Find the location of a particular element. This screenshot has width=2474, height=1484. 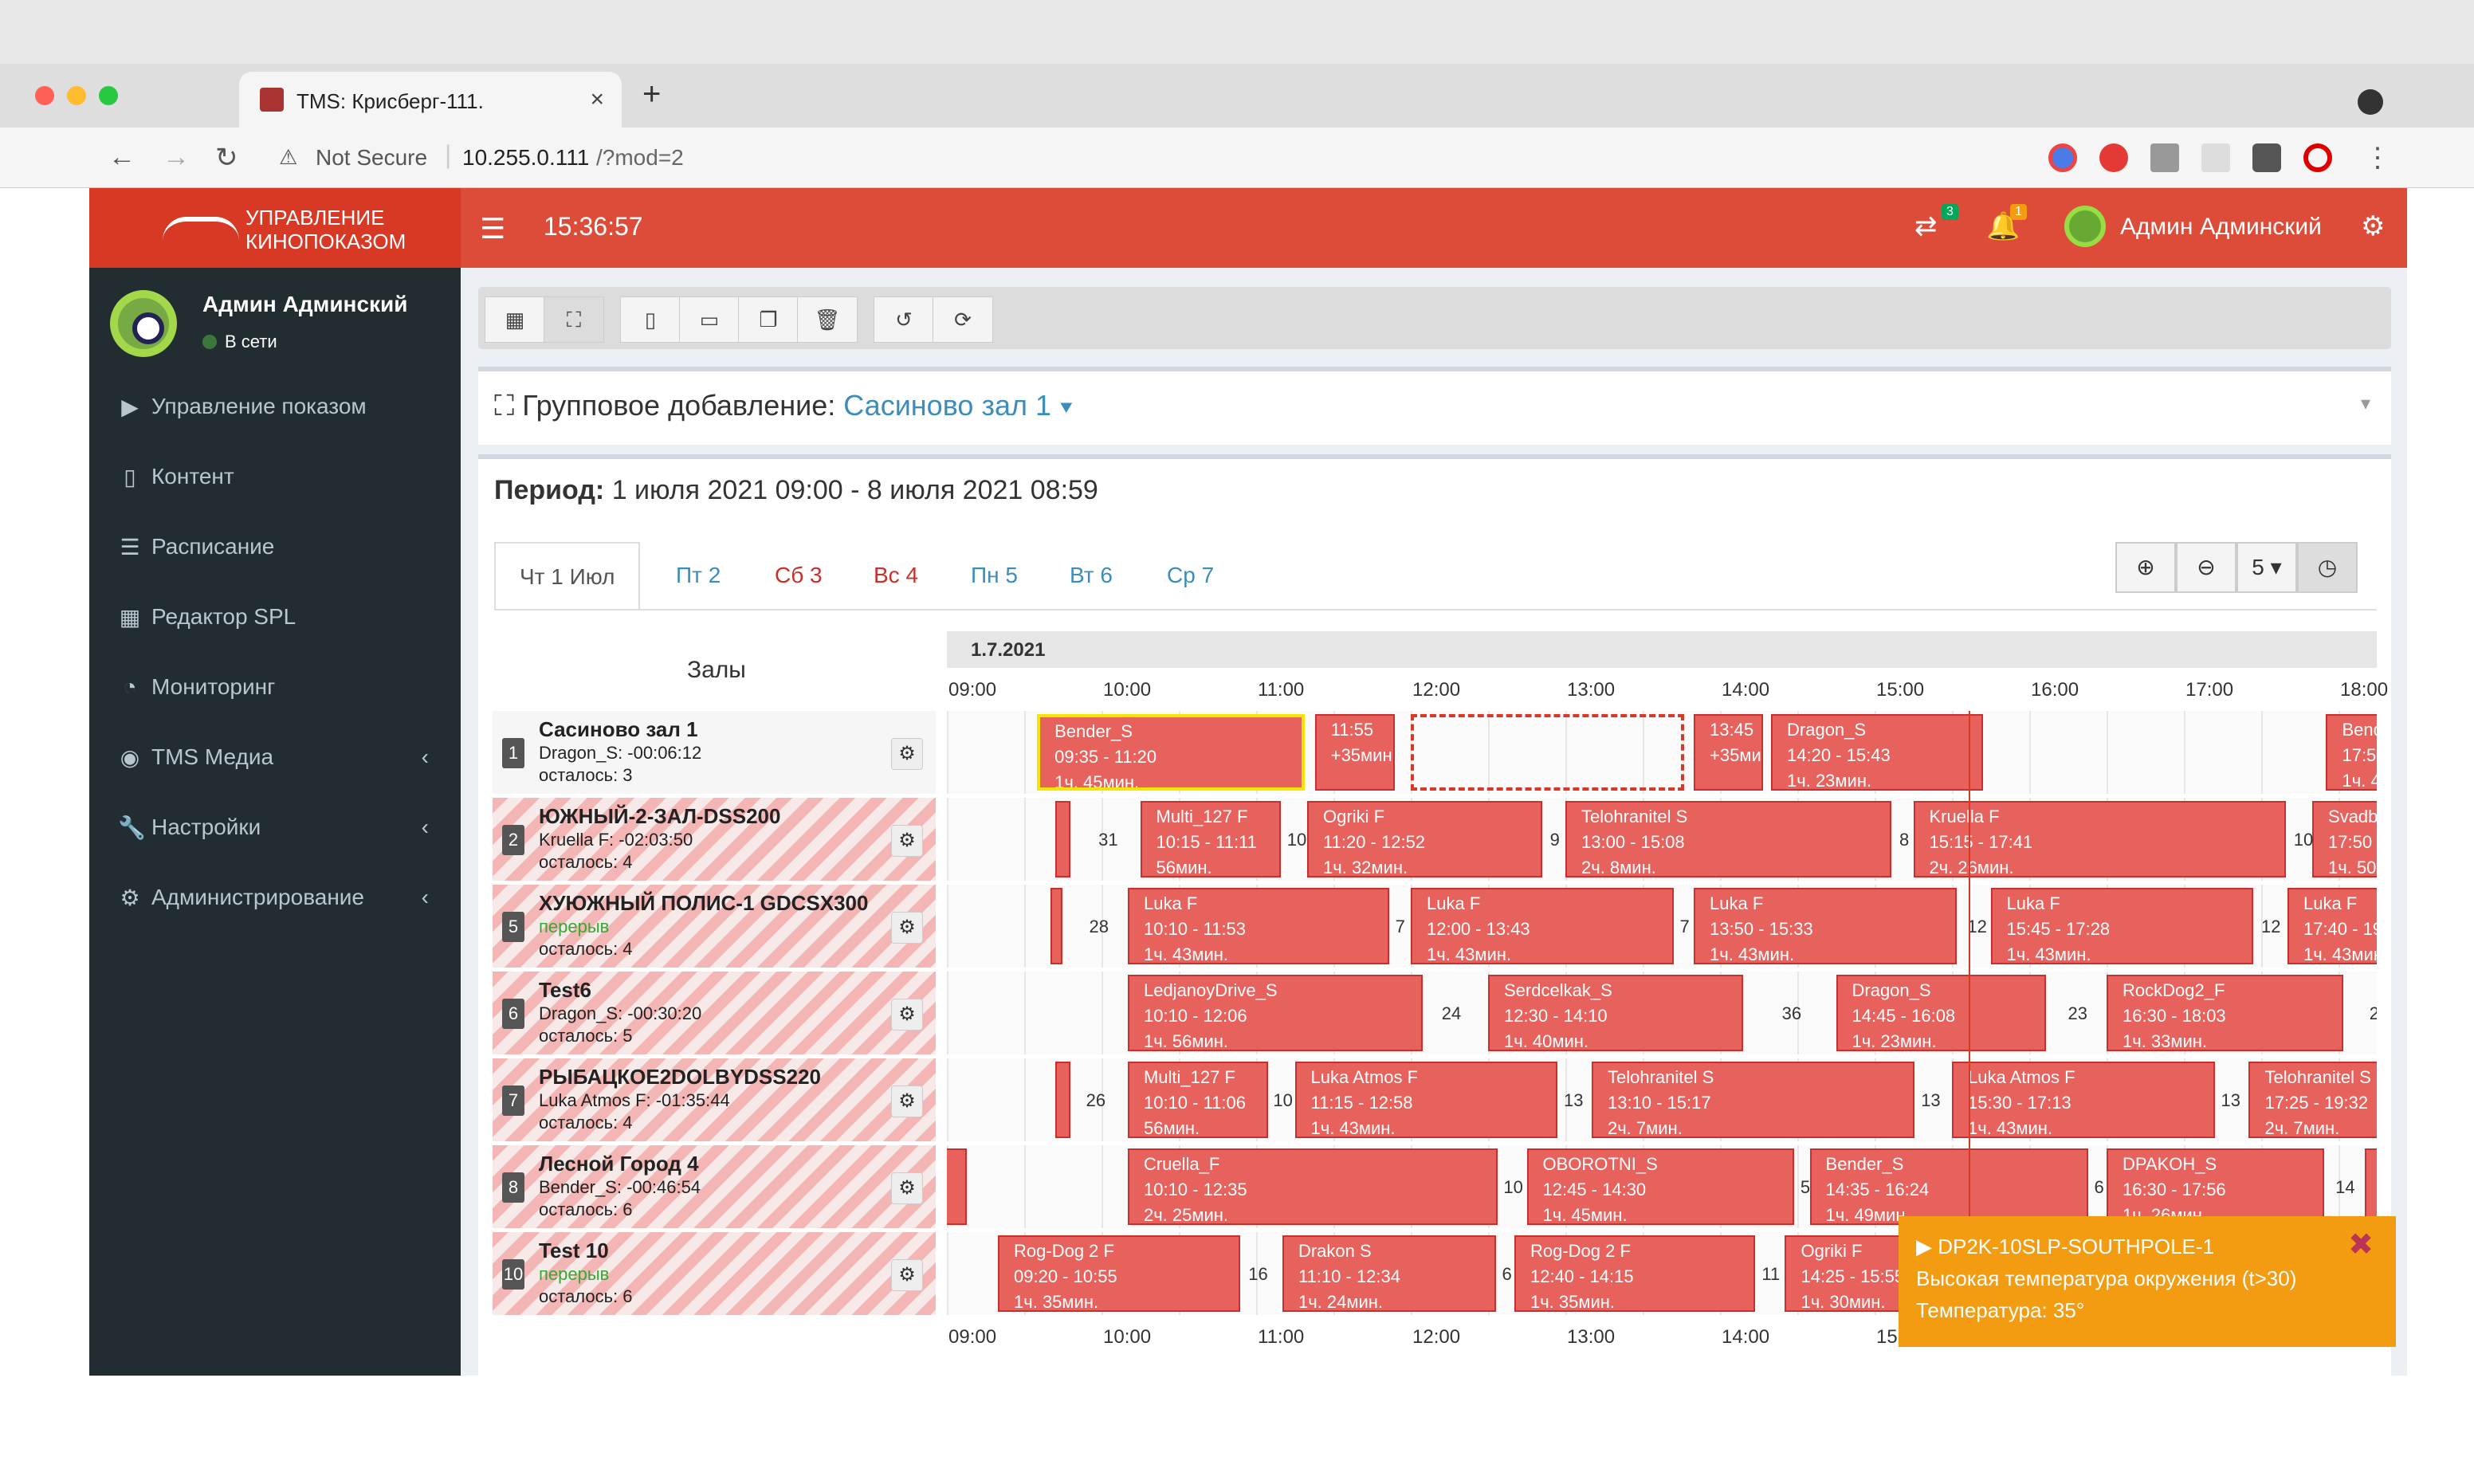

refresh-button: ⟳ is located at coordinates (963, 319).